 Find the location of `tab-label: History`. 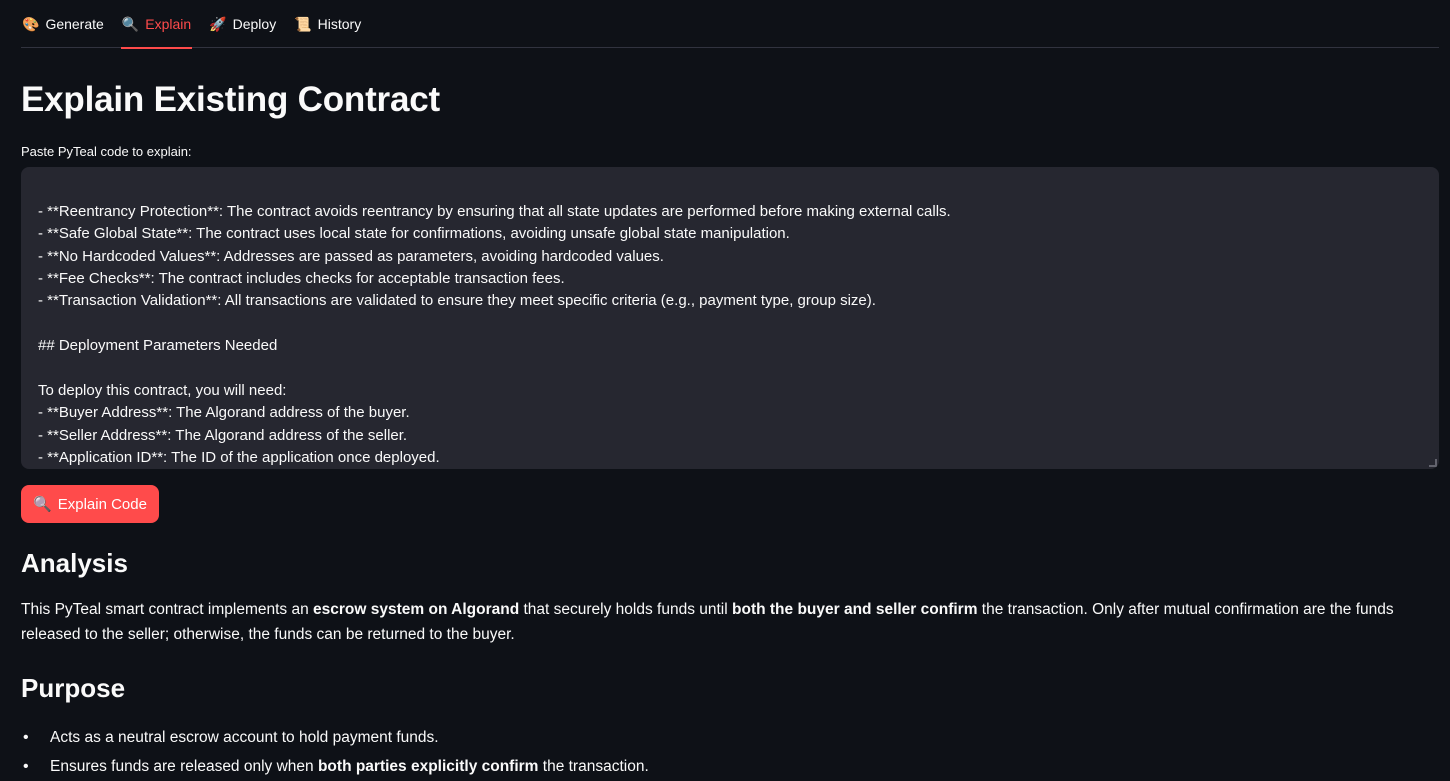

tab-label: History is located at coordinates (339, 24).